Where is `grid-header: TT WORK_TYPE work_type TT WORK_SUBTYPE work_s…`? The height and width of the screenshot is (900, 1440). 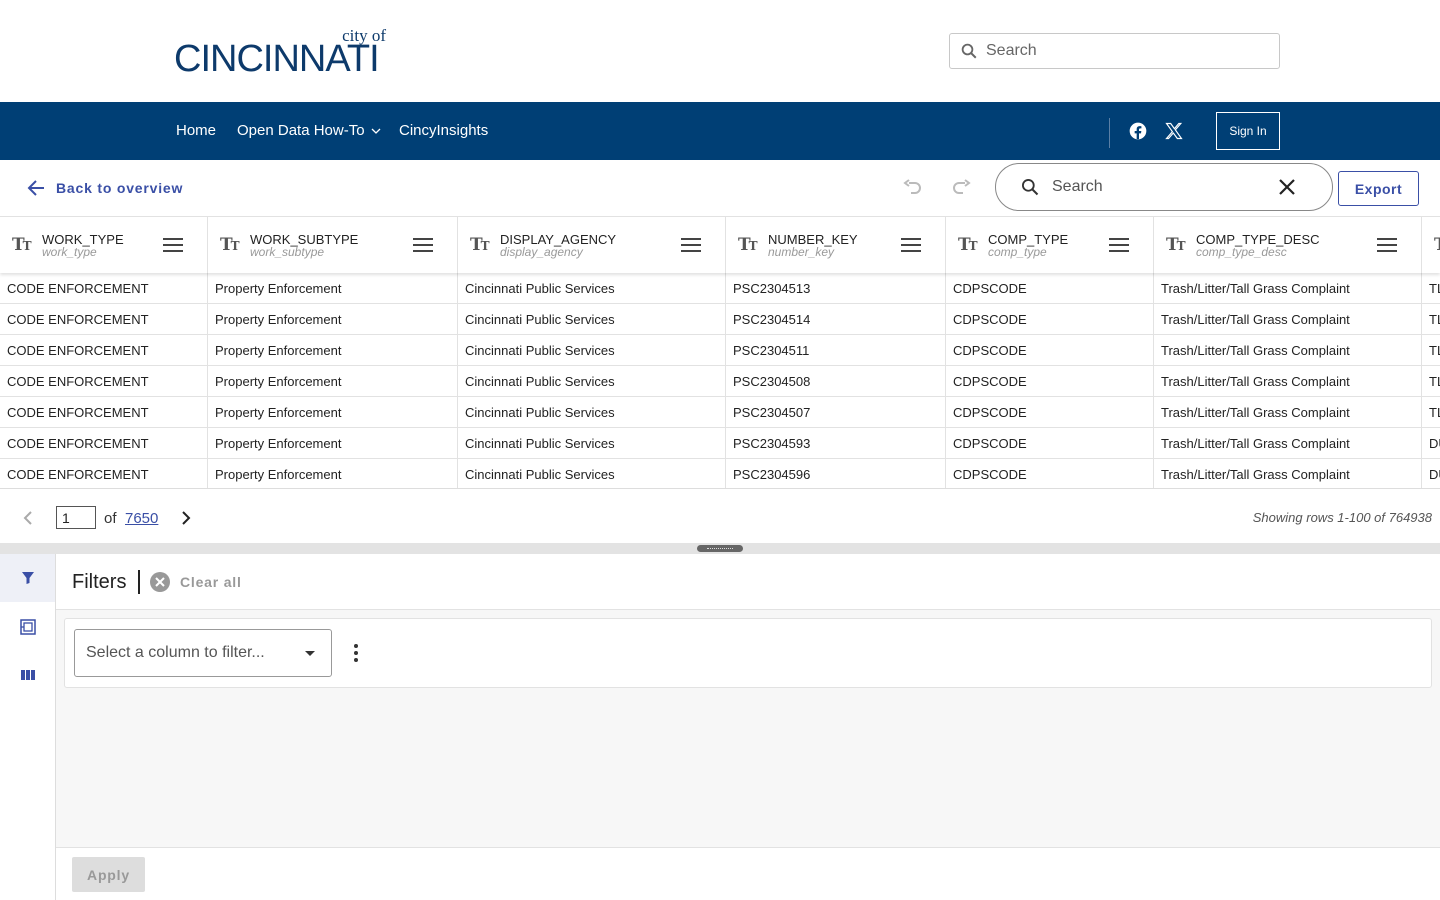
grid-header: TT WORK_TYPE work_type TT WORK_SUBTYPE work_s… is located at coordinates (720, 244).